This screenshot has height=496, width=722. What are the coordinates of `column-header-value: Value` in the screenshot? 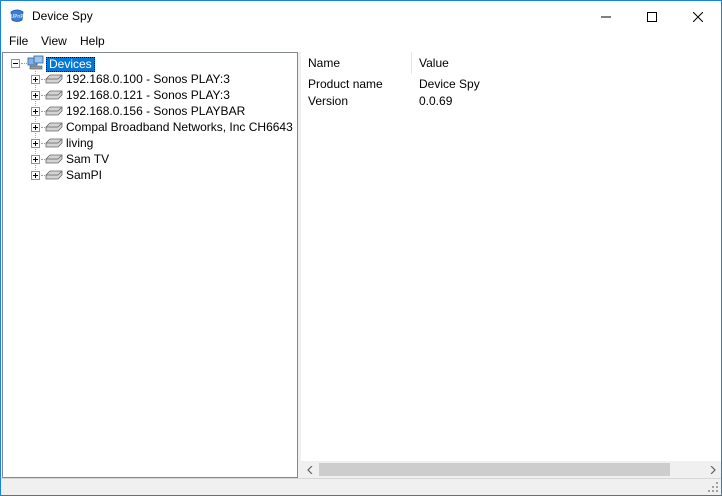 It's located at (566, 63).